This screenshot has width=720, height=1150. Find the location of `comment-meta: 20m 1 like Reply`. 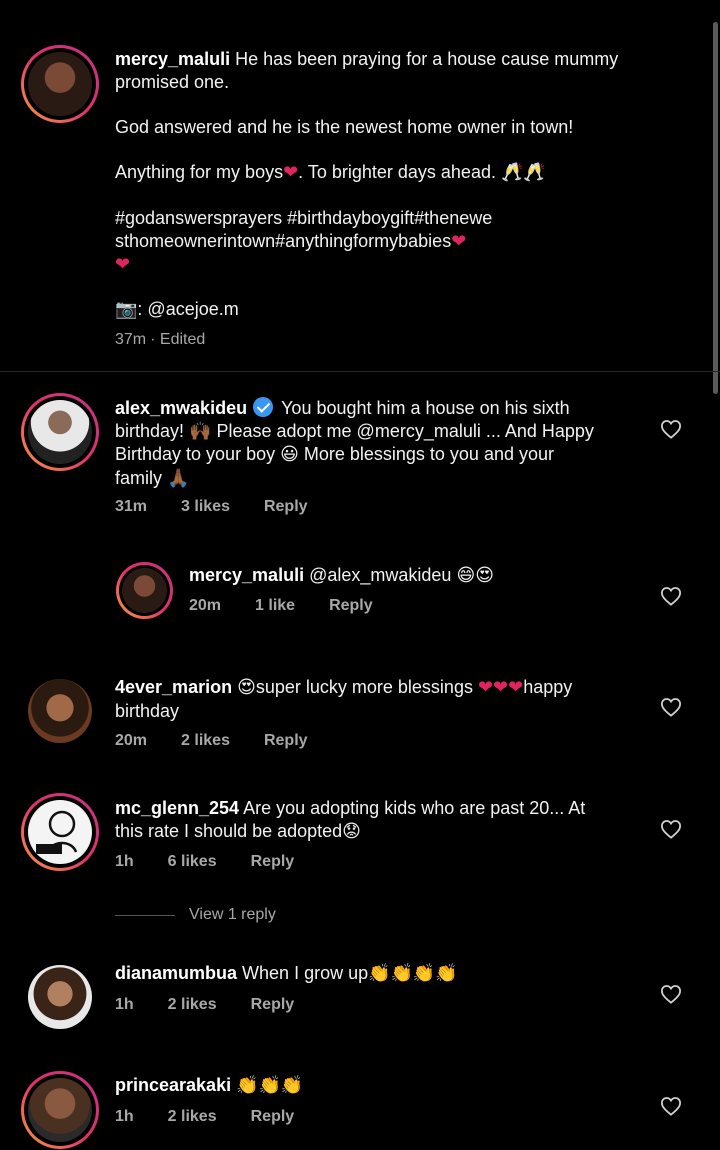

comment-meta: 20m 1 like Reply is located at coordinates (281, 605).